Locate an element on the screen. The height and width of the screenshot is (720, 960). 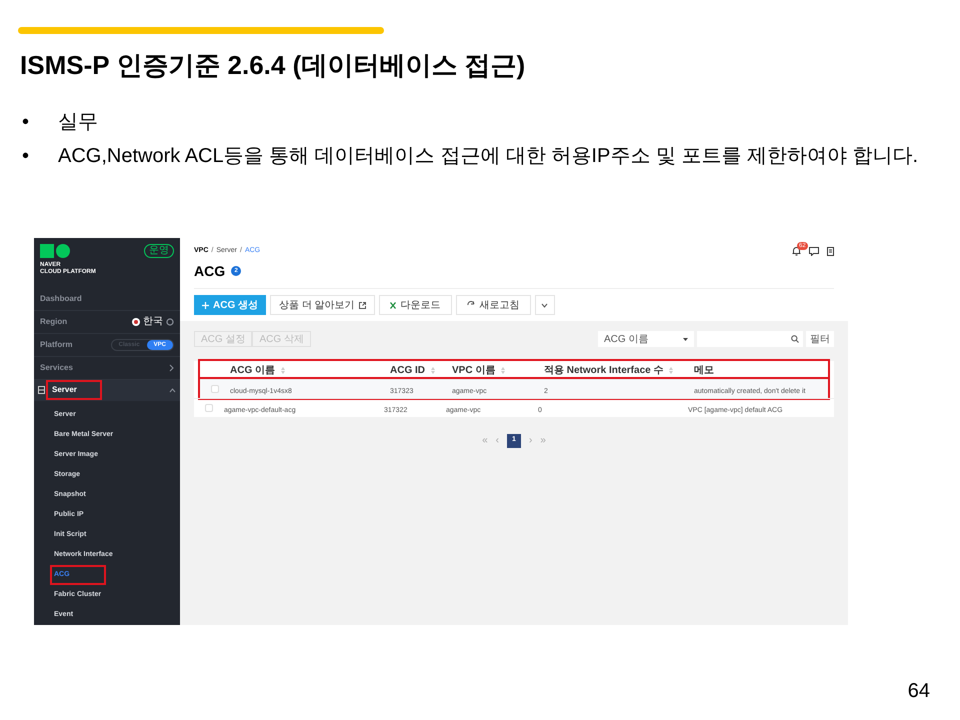
chevron-down-icon is located at coordinates (544, 305).